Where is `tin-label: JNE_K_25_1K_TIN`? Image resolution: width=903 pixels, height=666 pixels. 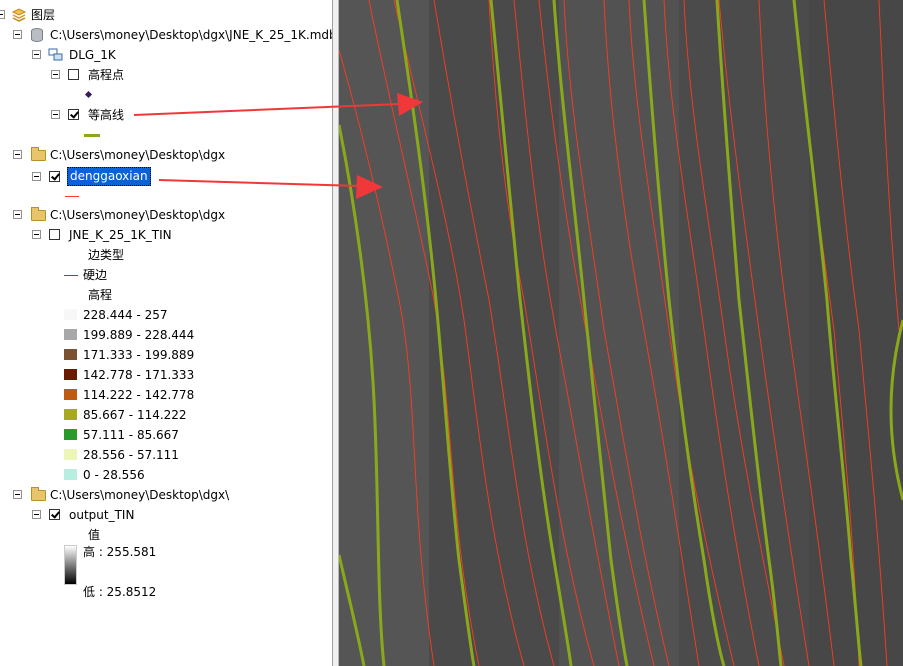 tin-label: JNE_K_25_1K_TIN is located at coordinates (120, 235).